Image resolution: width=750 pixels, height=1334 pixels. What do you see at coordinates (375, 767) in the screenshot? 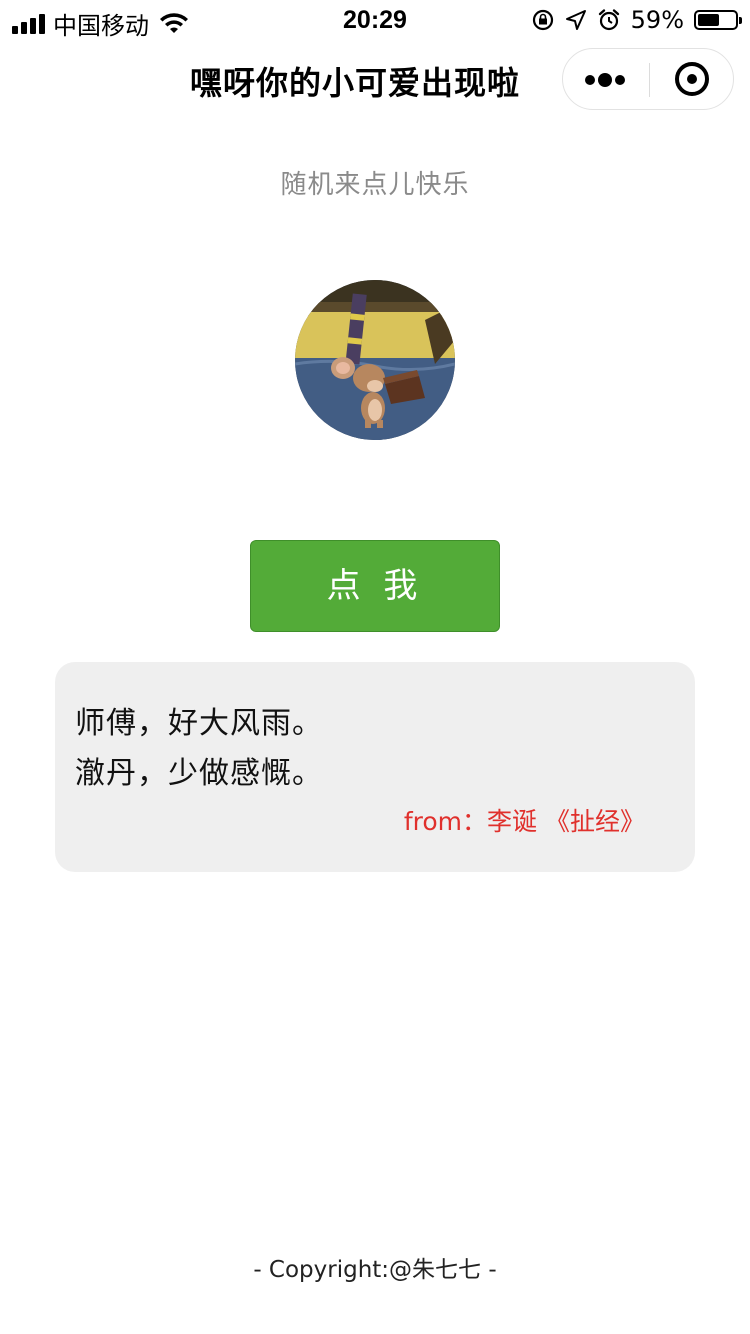
I see `quote-card: 师傅，好大风雨。 澈丹，少做感慨。 from：李诞 《扯经》` at bounding box center [375, 767].